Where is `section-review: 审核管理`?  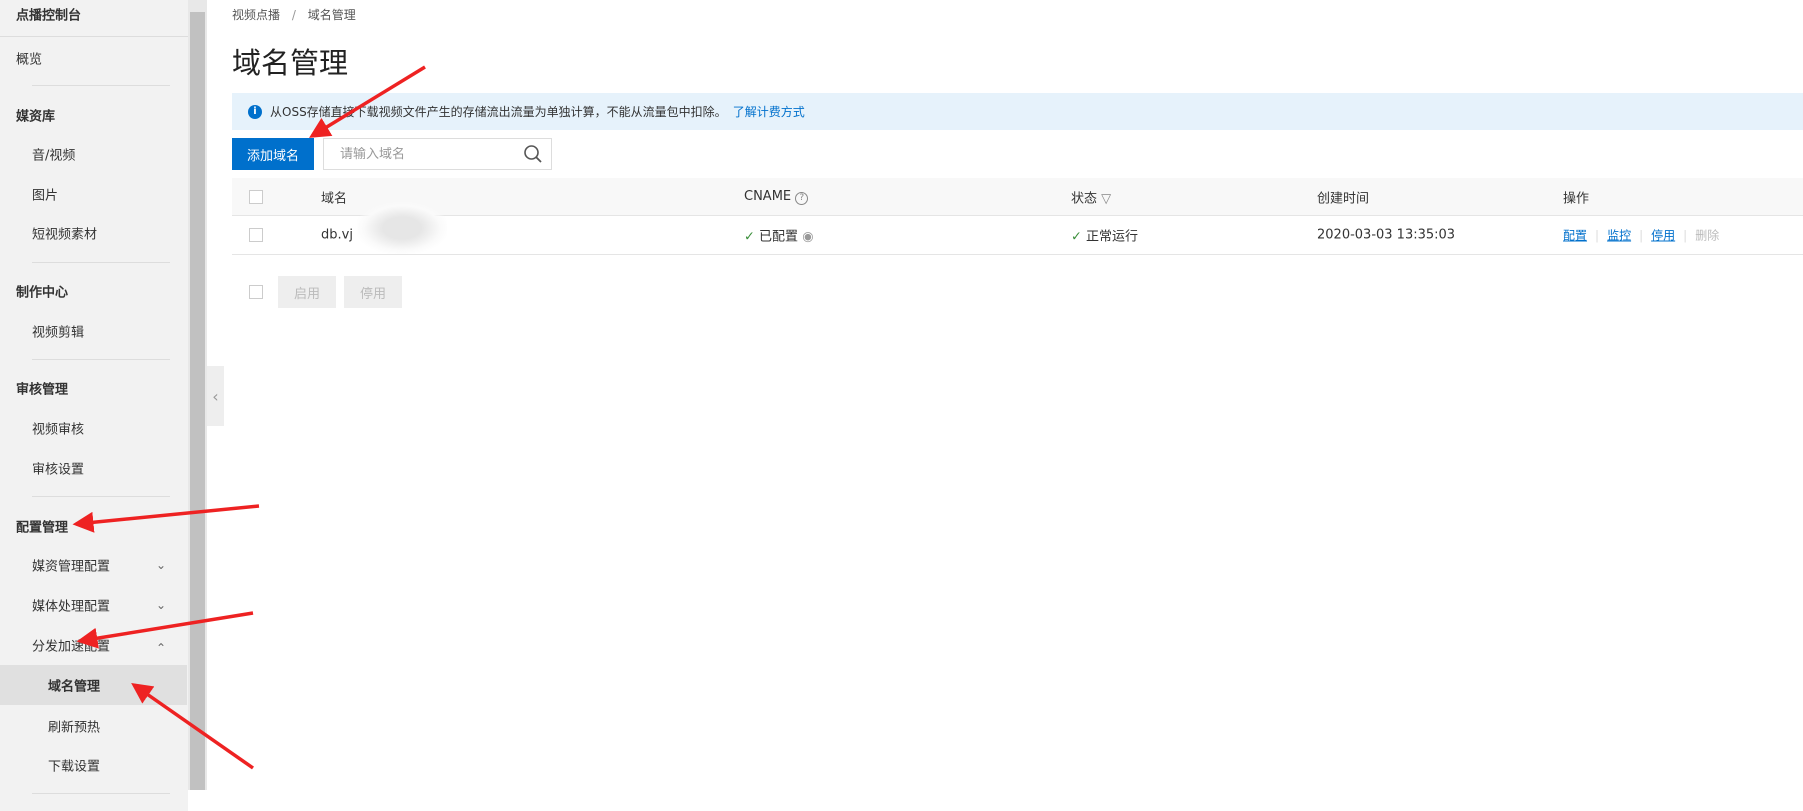 section-review: 审核管理 is located at coordinates (42, 390).